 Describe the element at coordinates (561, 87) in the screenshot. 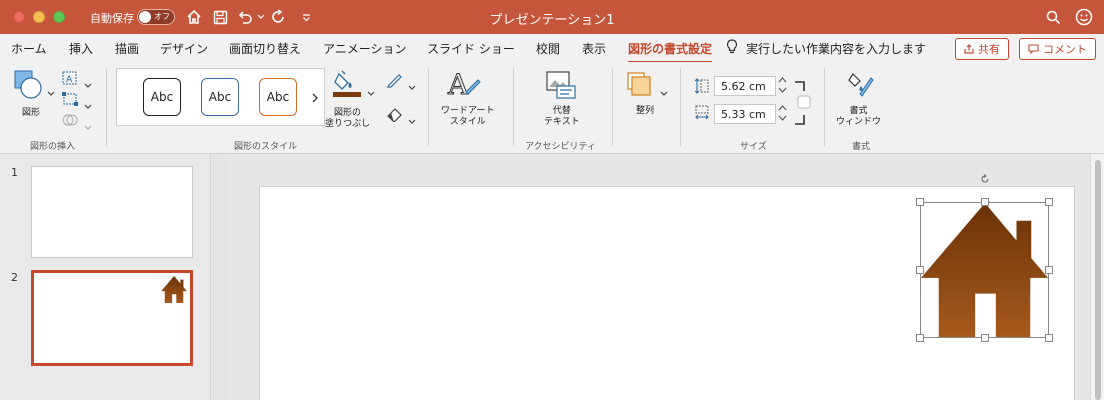

I see `alt-text-icon` at that location.